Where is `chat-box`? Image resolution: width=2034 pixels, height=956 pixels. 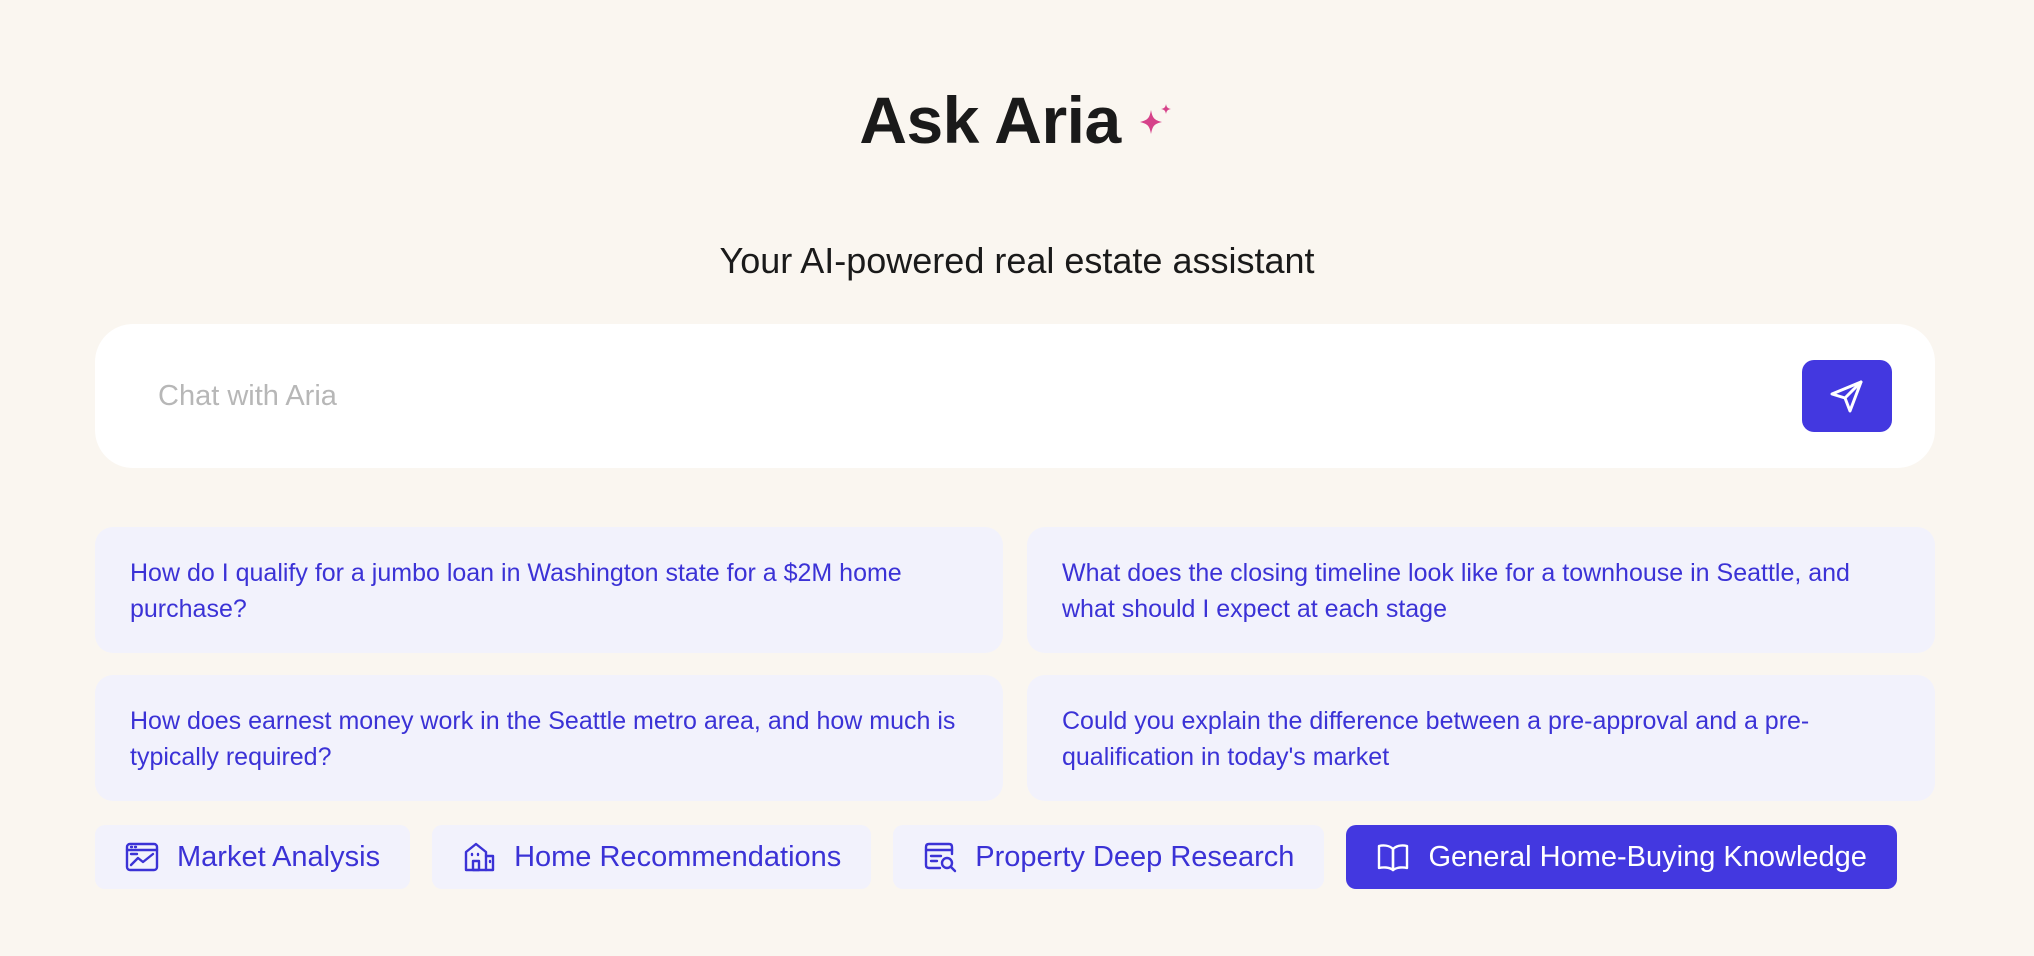 chat-box is located at coordinates (1015, 396).